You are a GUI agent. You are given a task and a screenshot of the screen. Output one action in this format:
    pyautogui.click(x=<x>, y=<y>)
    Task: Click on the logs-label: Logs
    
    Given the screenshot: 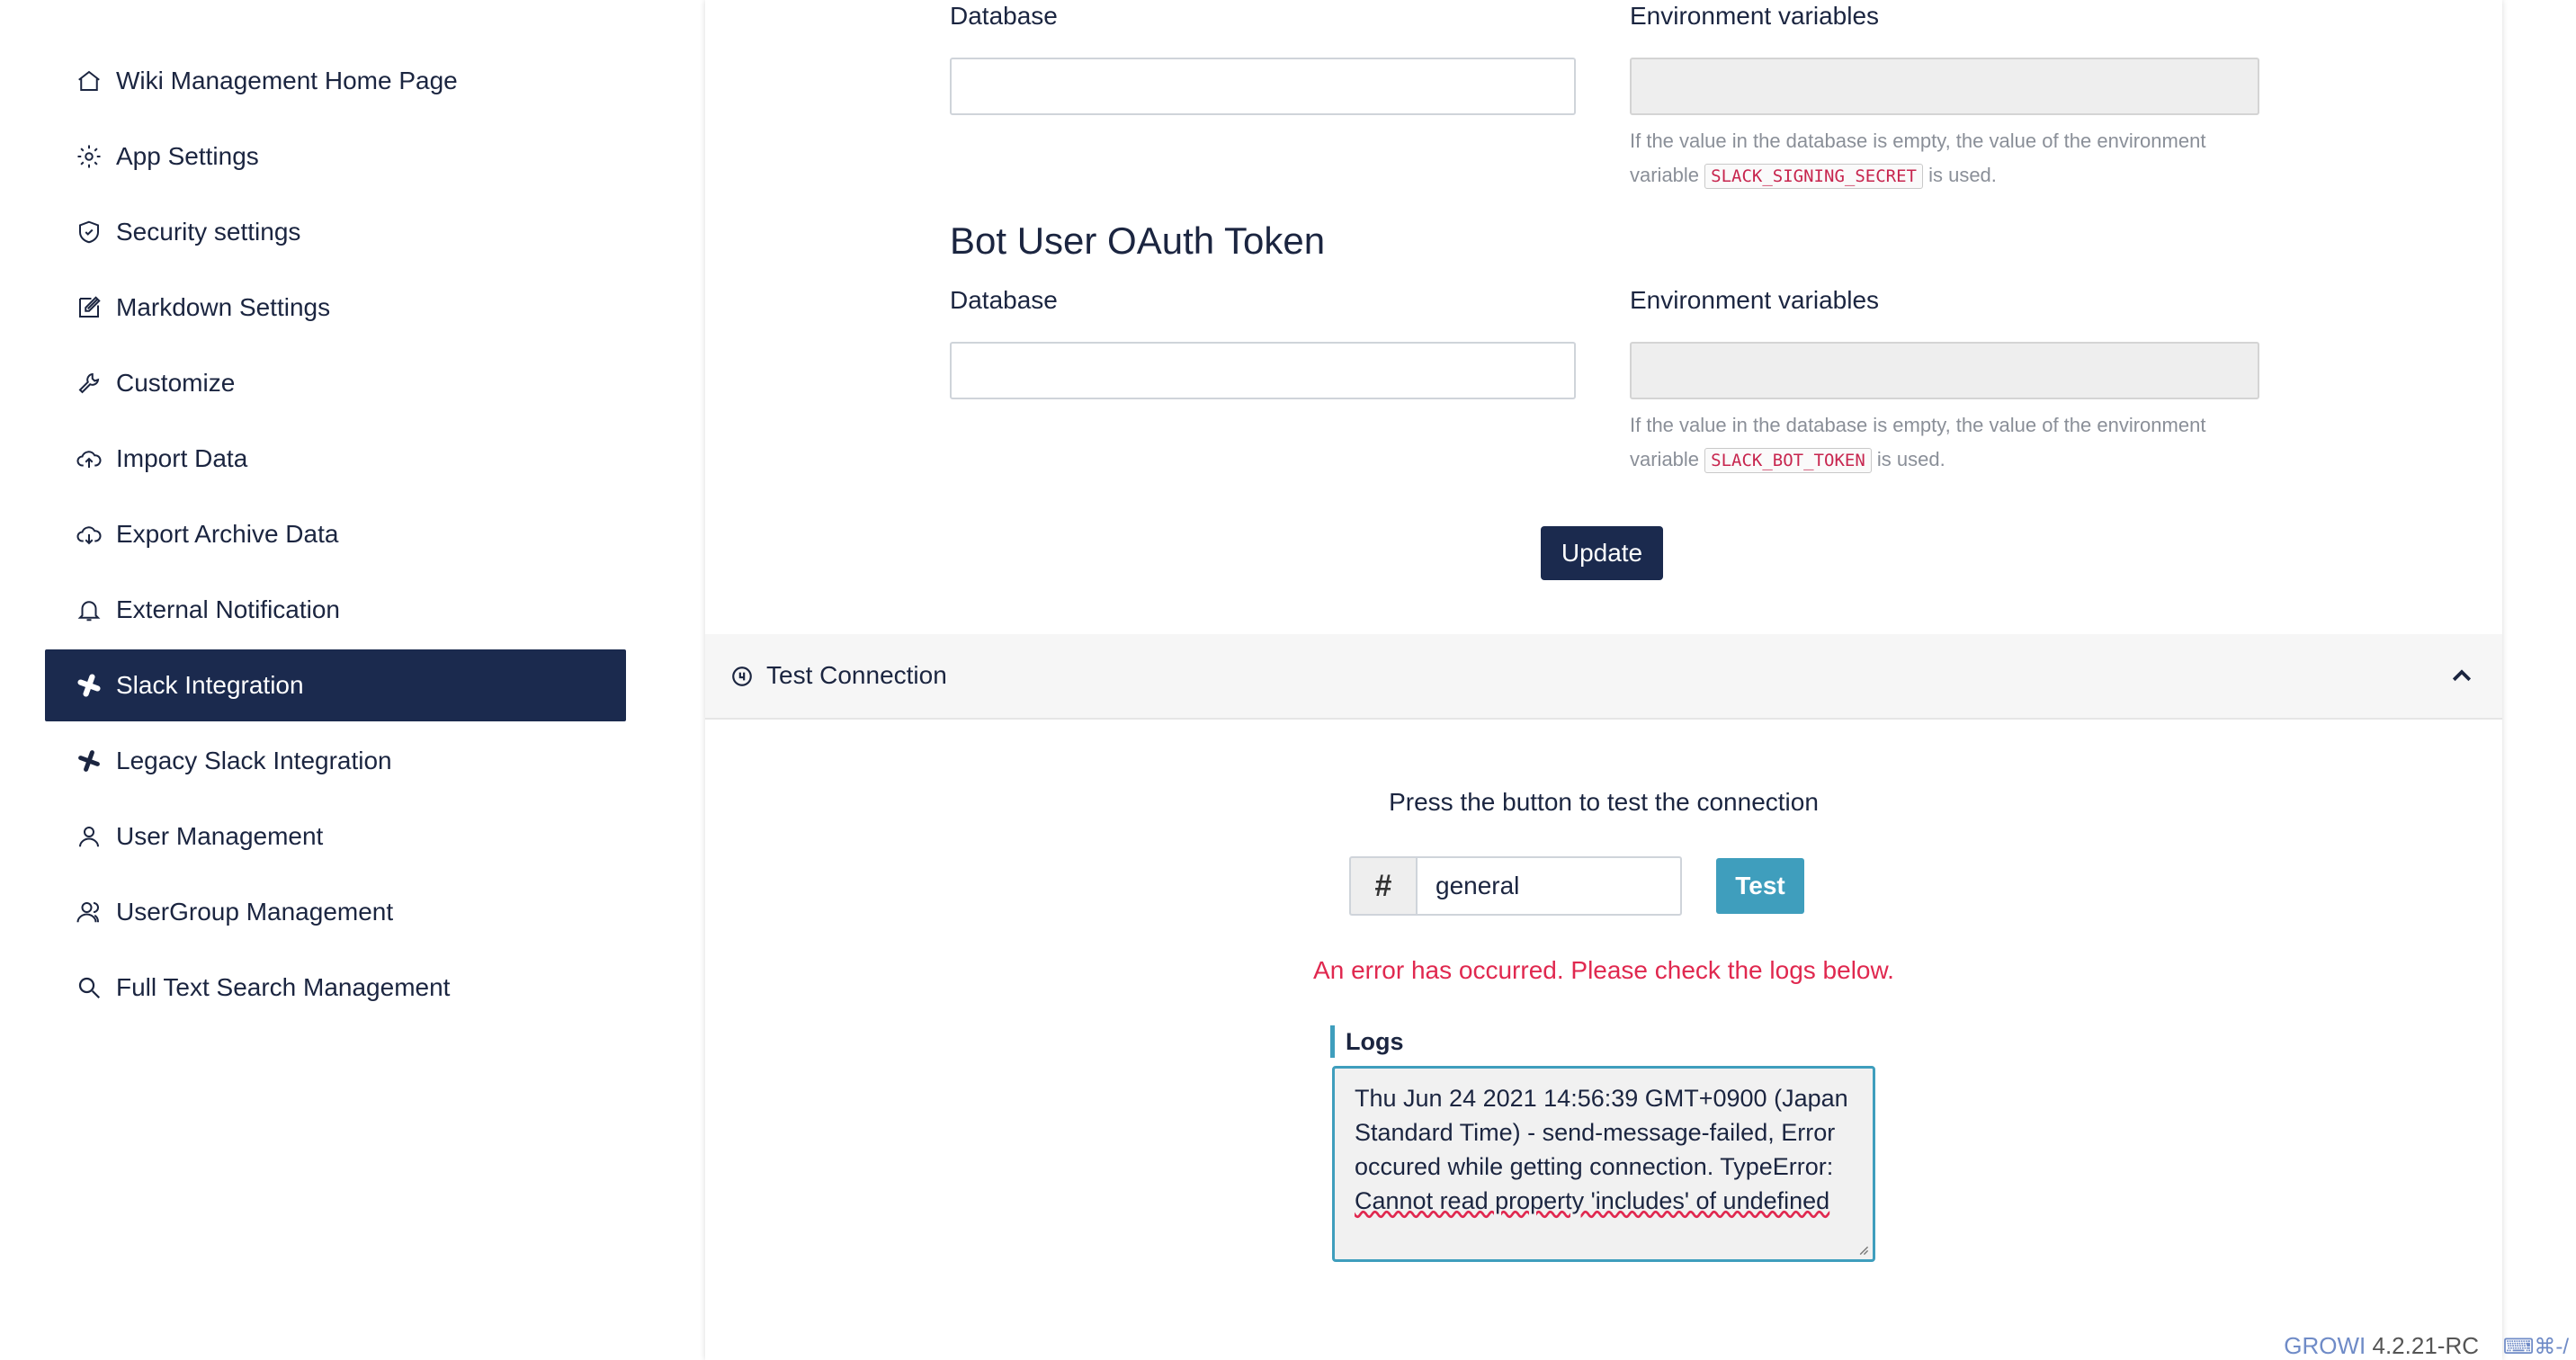 What is the action you would take?
    pyautogui.click(x=1367, y=1041)
    